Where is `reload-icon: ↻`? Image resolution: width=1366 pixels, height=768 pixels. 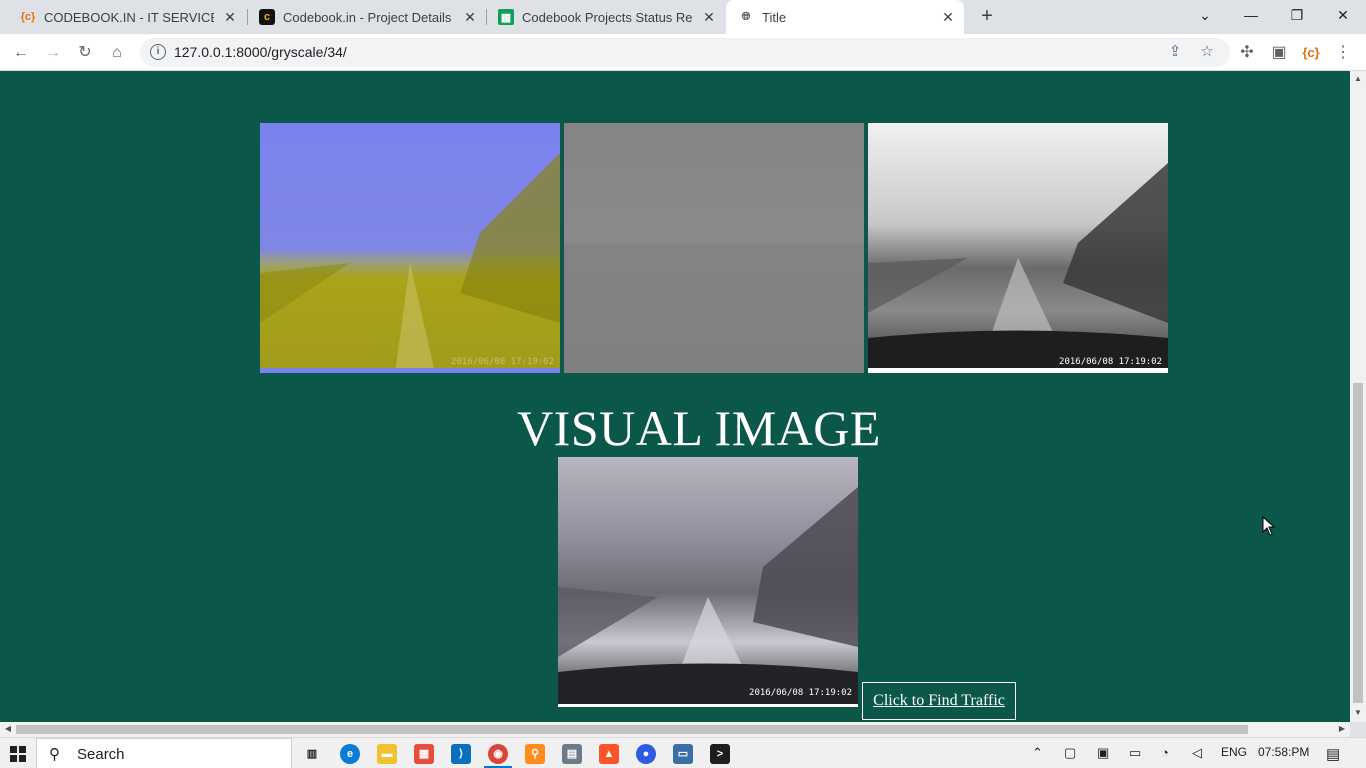
reload-icon: ↻ is located at coordinates (85, 53).